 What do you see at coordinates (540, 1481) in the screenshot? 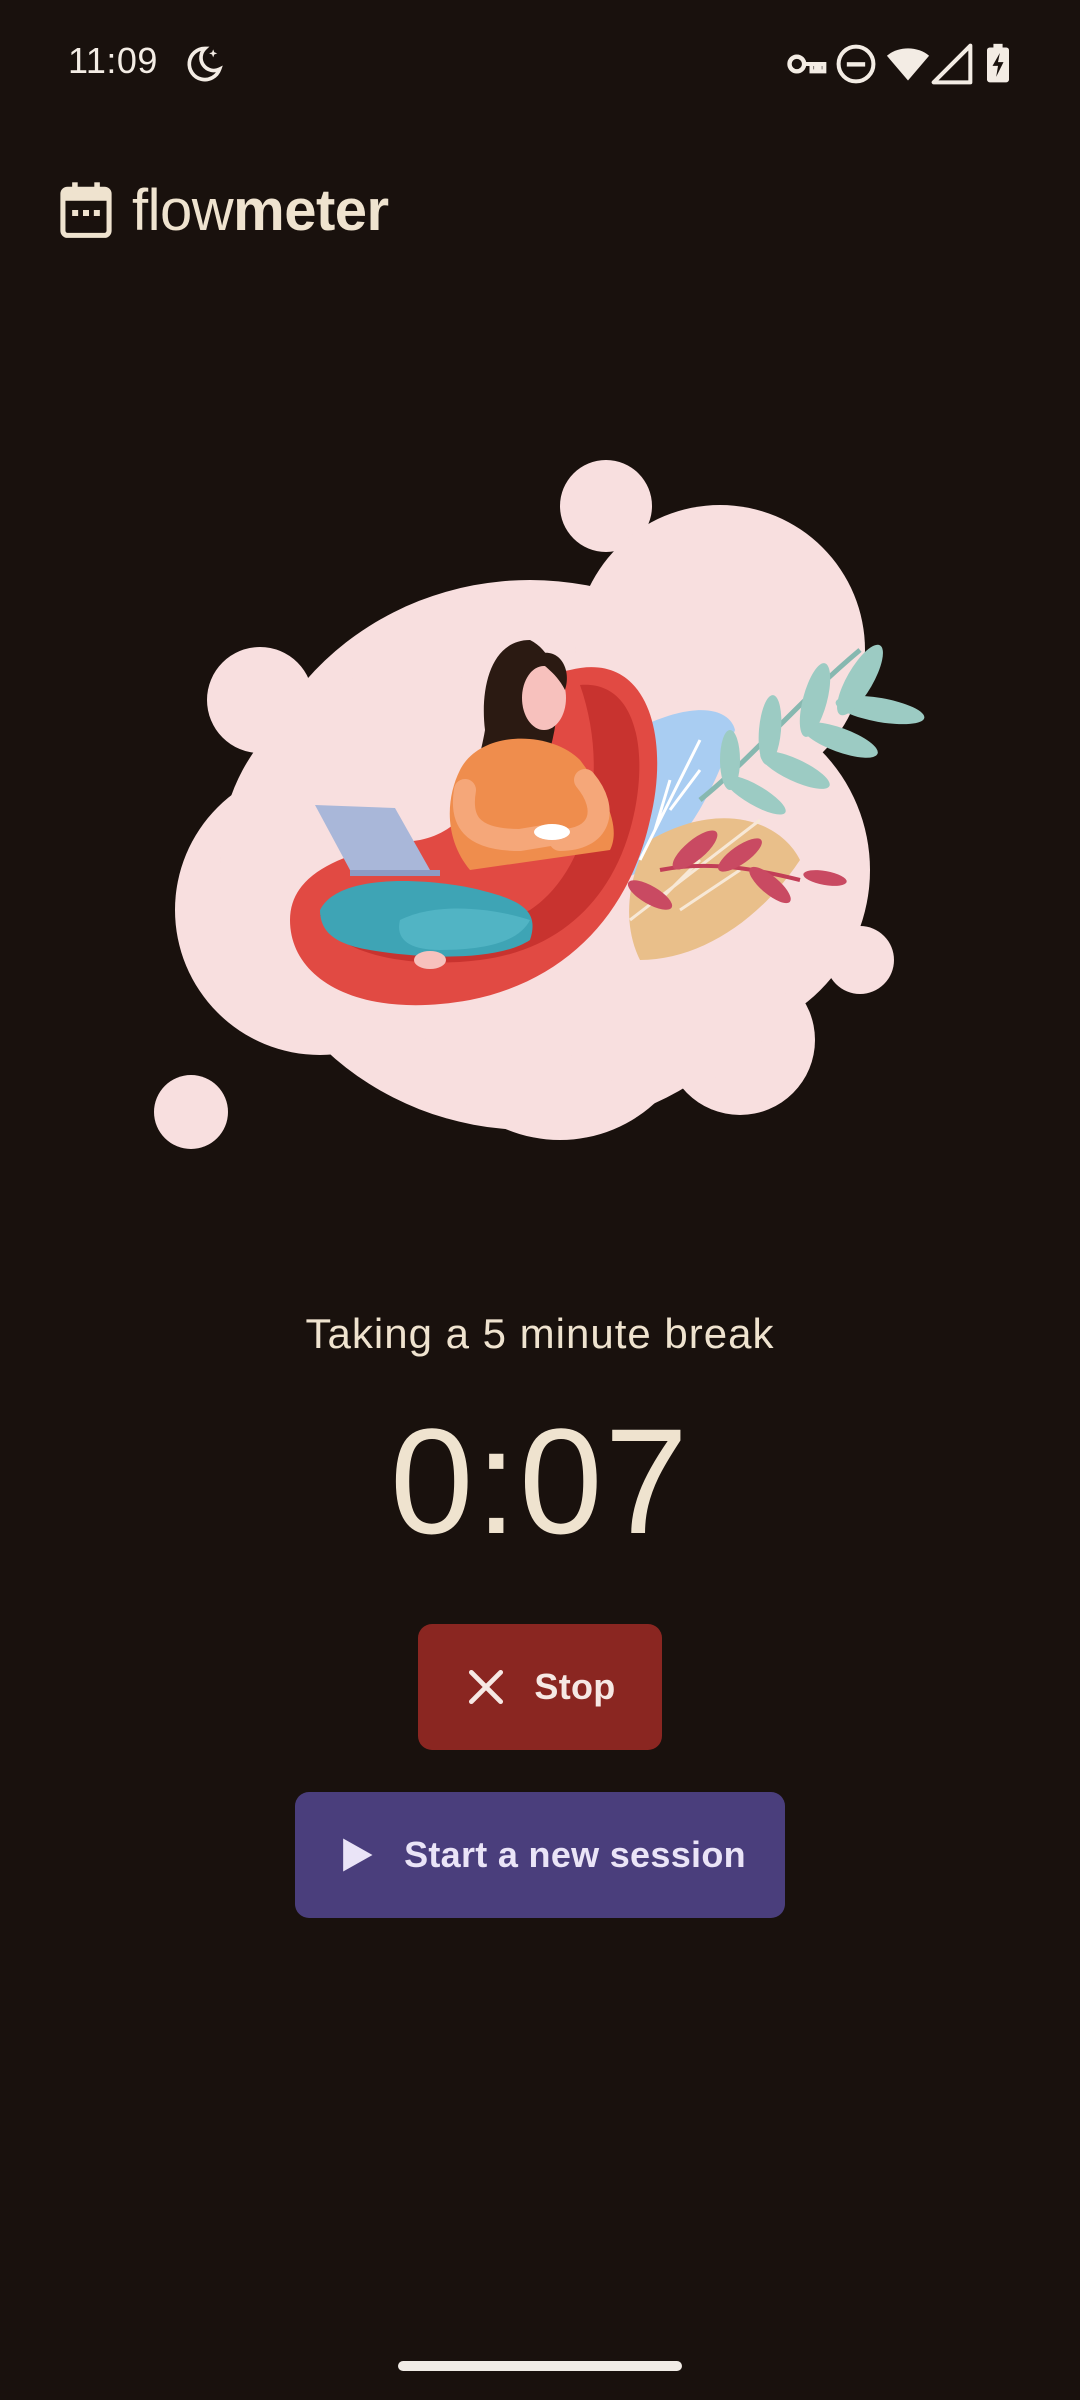
I see `timer-display: 0:07` at bounding box center [540, 1481].